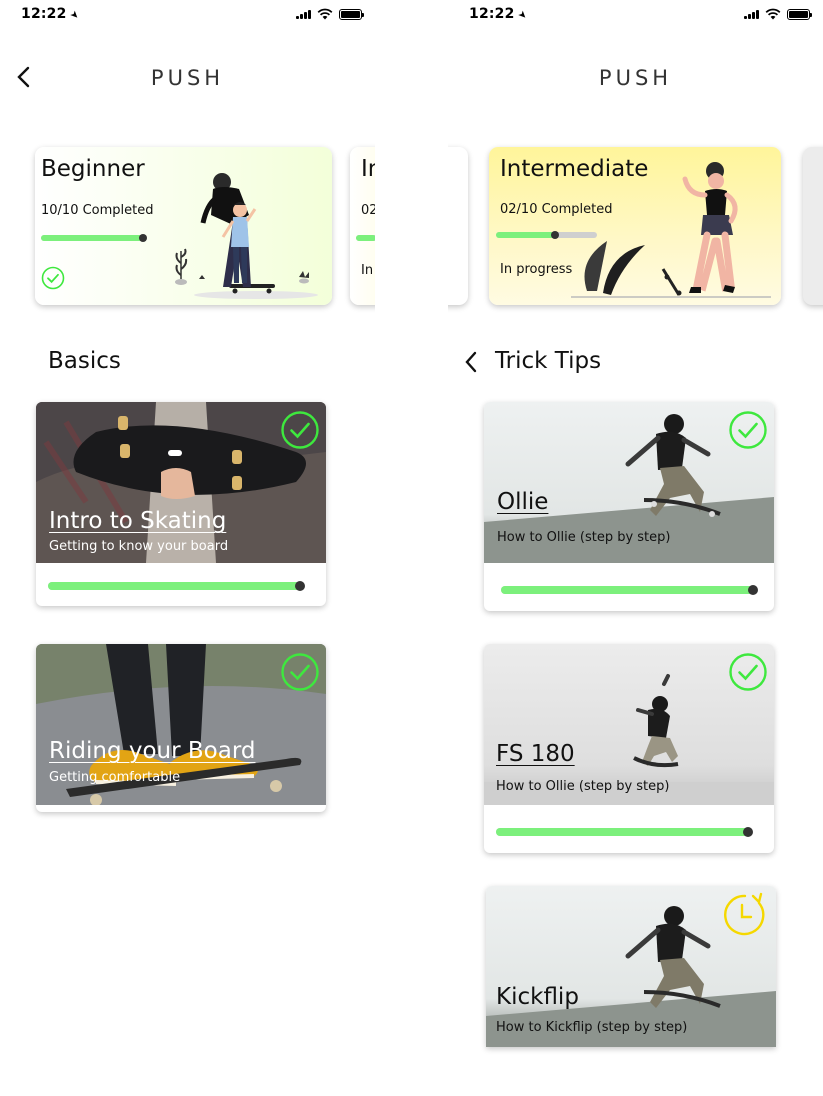 Image resolution: width=823 pixels, height=1096 pixels. Describe the element at coordinates (368, 210) in the screenshot. I see `level-completed: 02/10 Completed` at that location.